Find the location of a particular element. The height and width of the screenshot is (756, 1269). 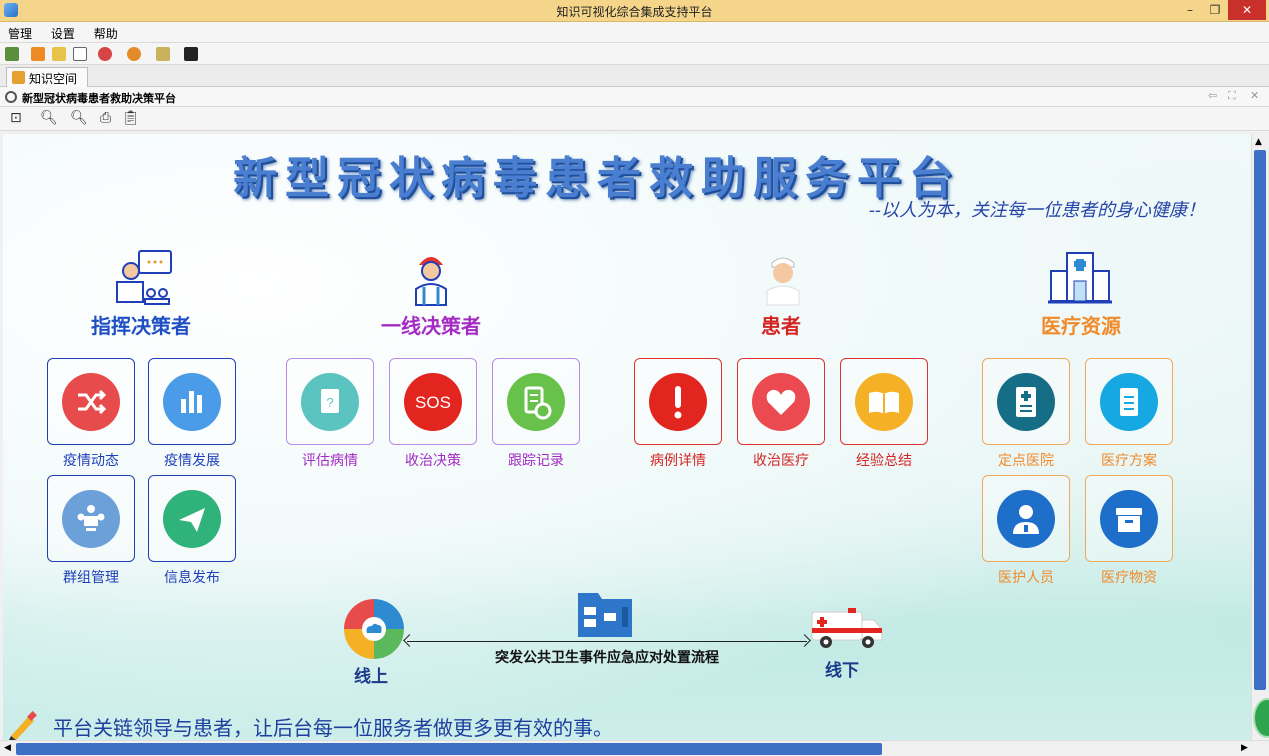

user-icon is located at coordinates (134, 54).